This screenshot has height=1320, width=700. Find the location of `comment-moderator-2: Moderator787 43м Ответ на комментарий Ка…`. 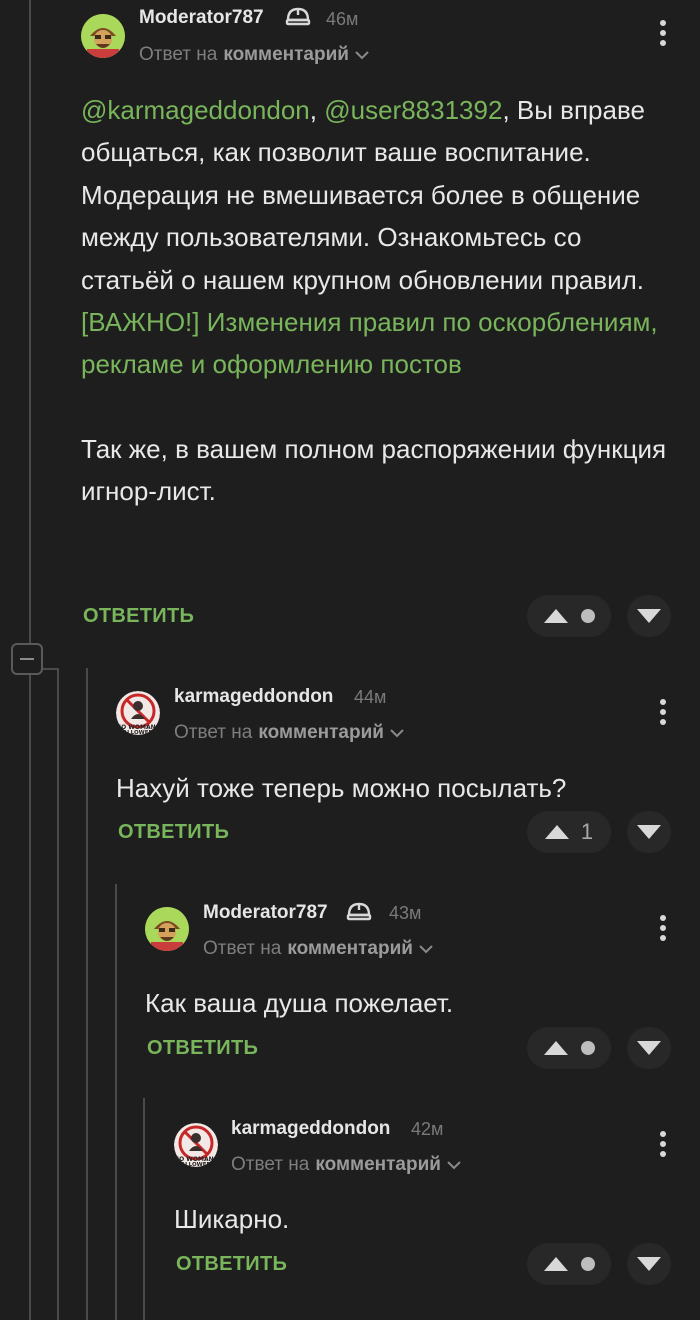

comment-moderator-2: Moderator787 43м Ответ на комментарий Ка… is located at coordinates (422, 986).